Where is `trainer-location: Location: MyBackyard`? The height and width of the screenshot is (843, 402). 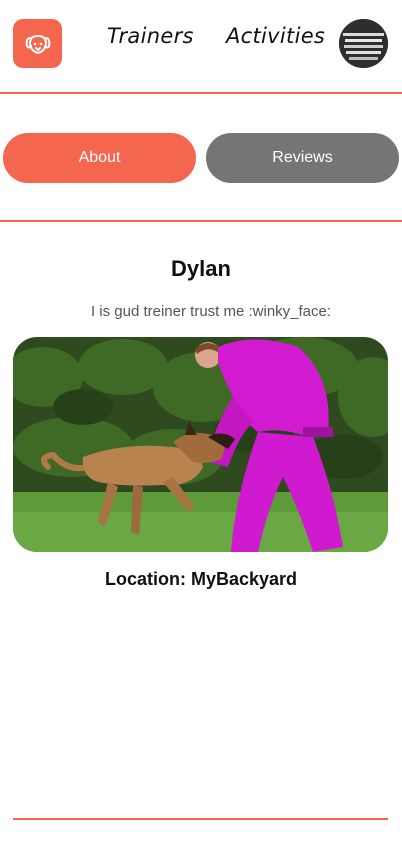
trainer-location: Location: MyBackyard is located at coordinates (201, 579).